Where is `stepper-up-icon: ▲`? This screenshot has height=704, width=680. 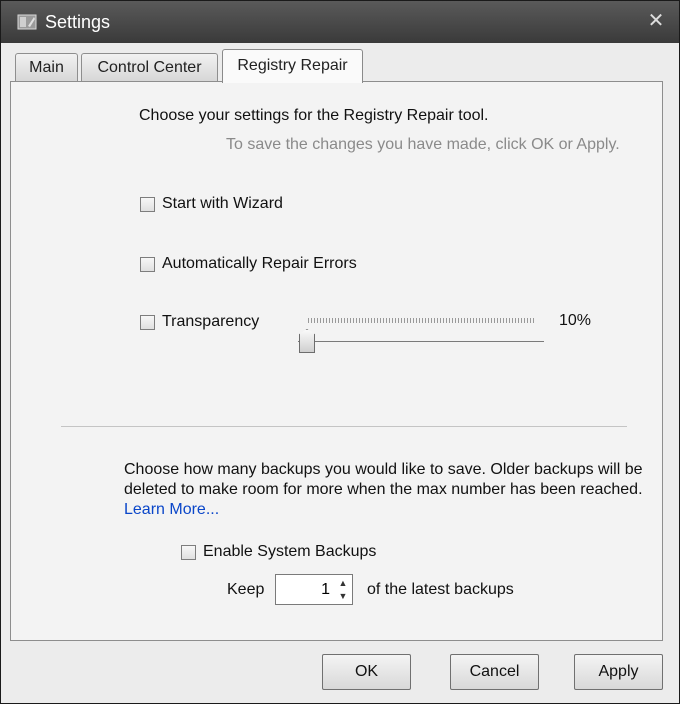
stepper-up-icon: ▲ is located at coordinates (343, 583).